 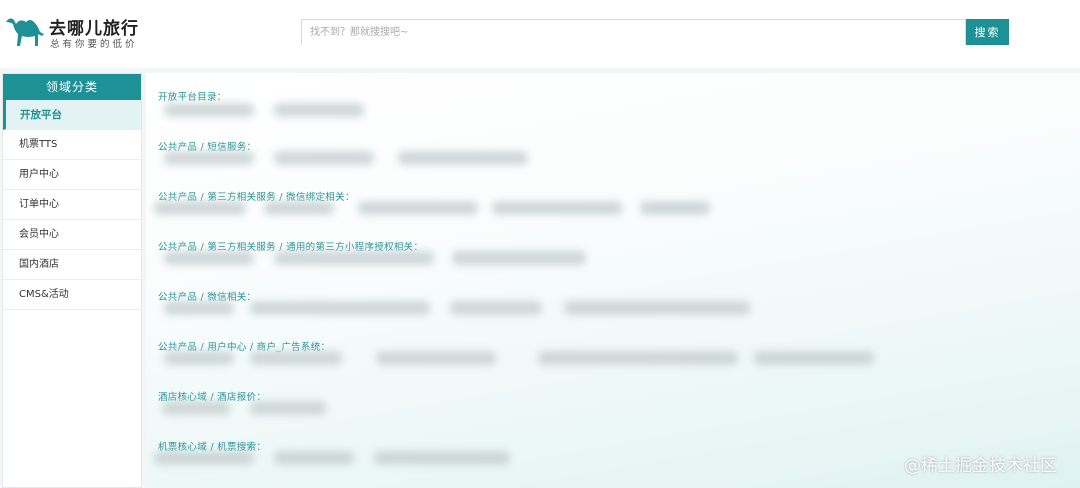 What do you see at coordinates (79, 32) in the screenshot?
I see `brand-logo: 去哪儿旅行 总有你要的低价` at bounding box center [79, 32].